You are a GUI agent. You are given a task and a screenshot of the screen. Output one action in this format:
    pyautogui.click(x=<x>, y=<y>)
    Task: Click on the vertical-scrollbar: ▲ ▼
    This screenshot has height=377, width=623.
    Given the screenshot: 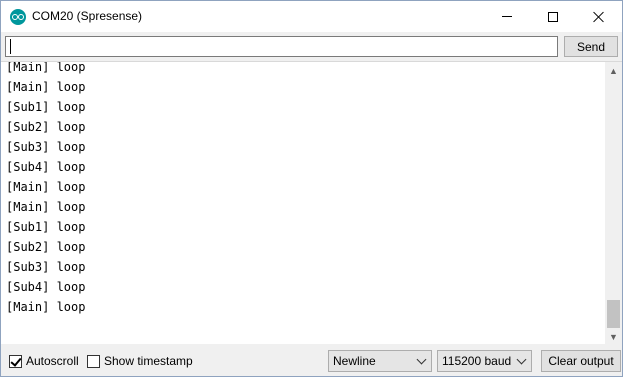 What is the action you would take?
    pyautogui.click(x=613, y=203)
    